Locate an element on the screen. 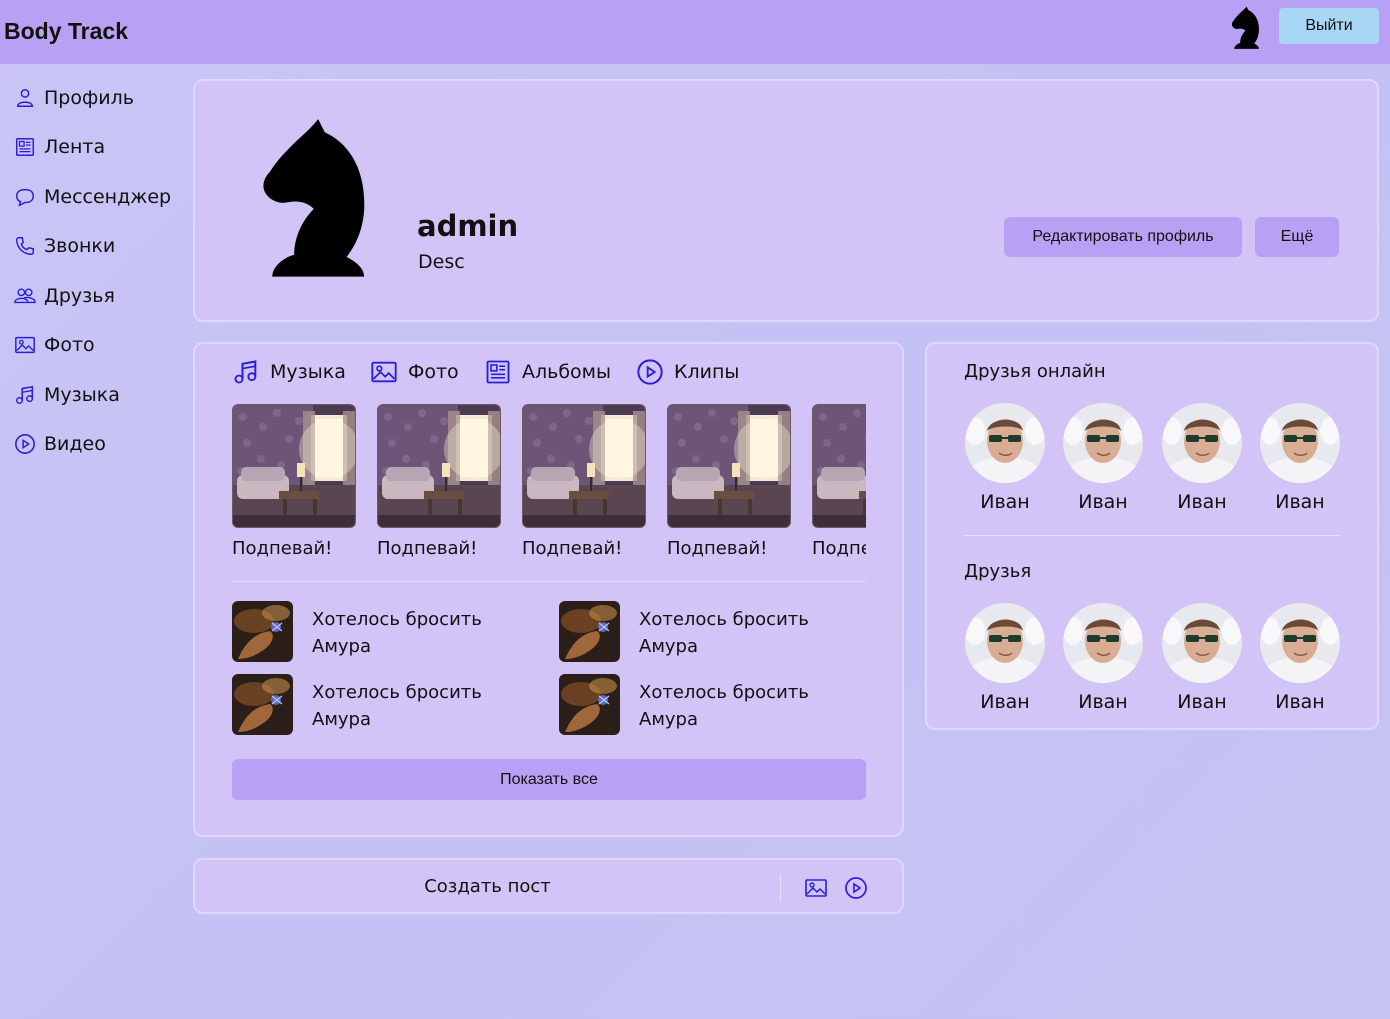 This screenshot has height=1019, width=1390. logout-button: Выйти is located at coordinates (1329, 26).